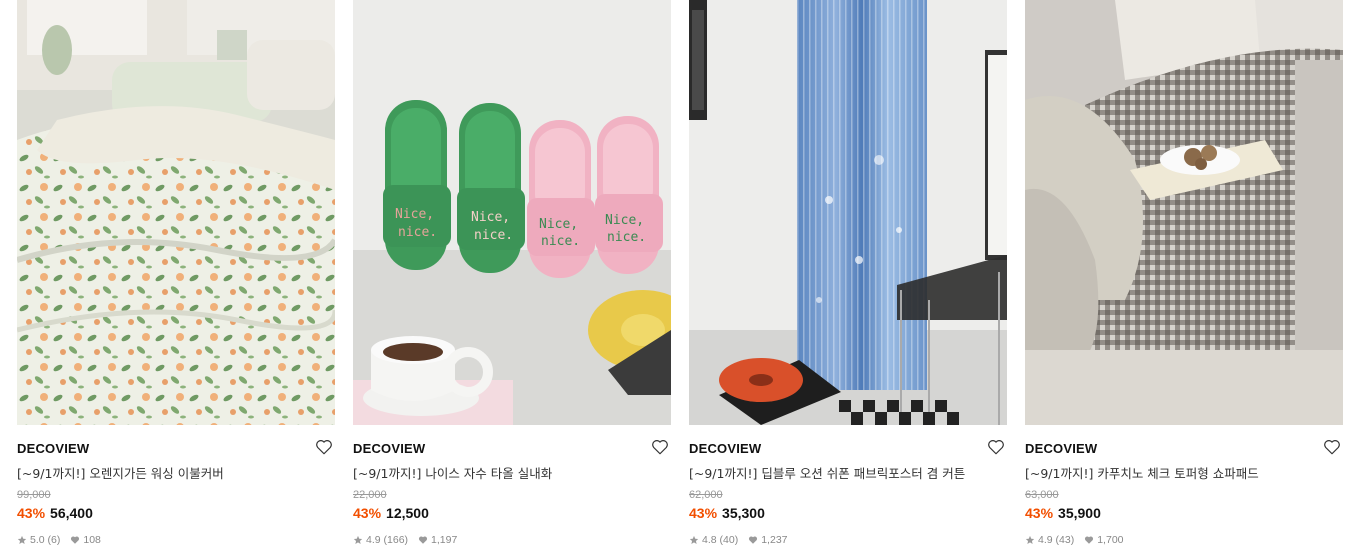  What do you see at coordinates (370, 495) in the screenshot?
I see `original-price: 22,000` at bounding box center [370, 495].